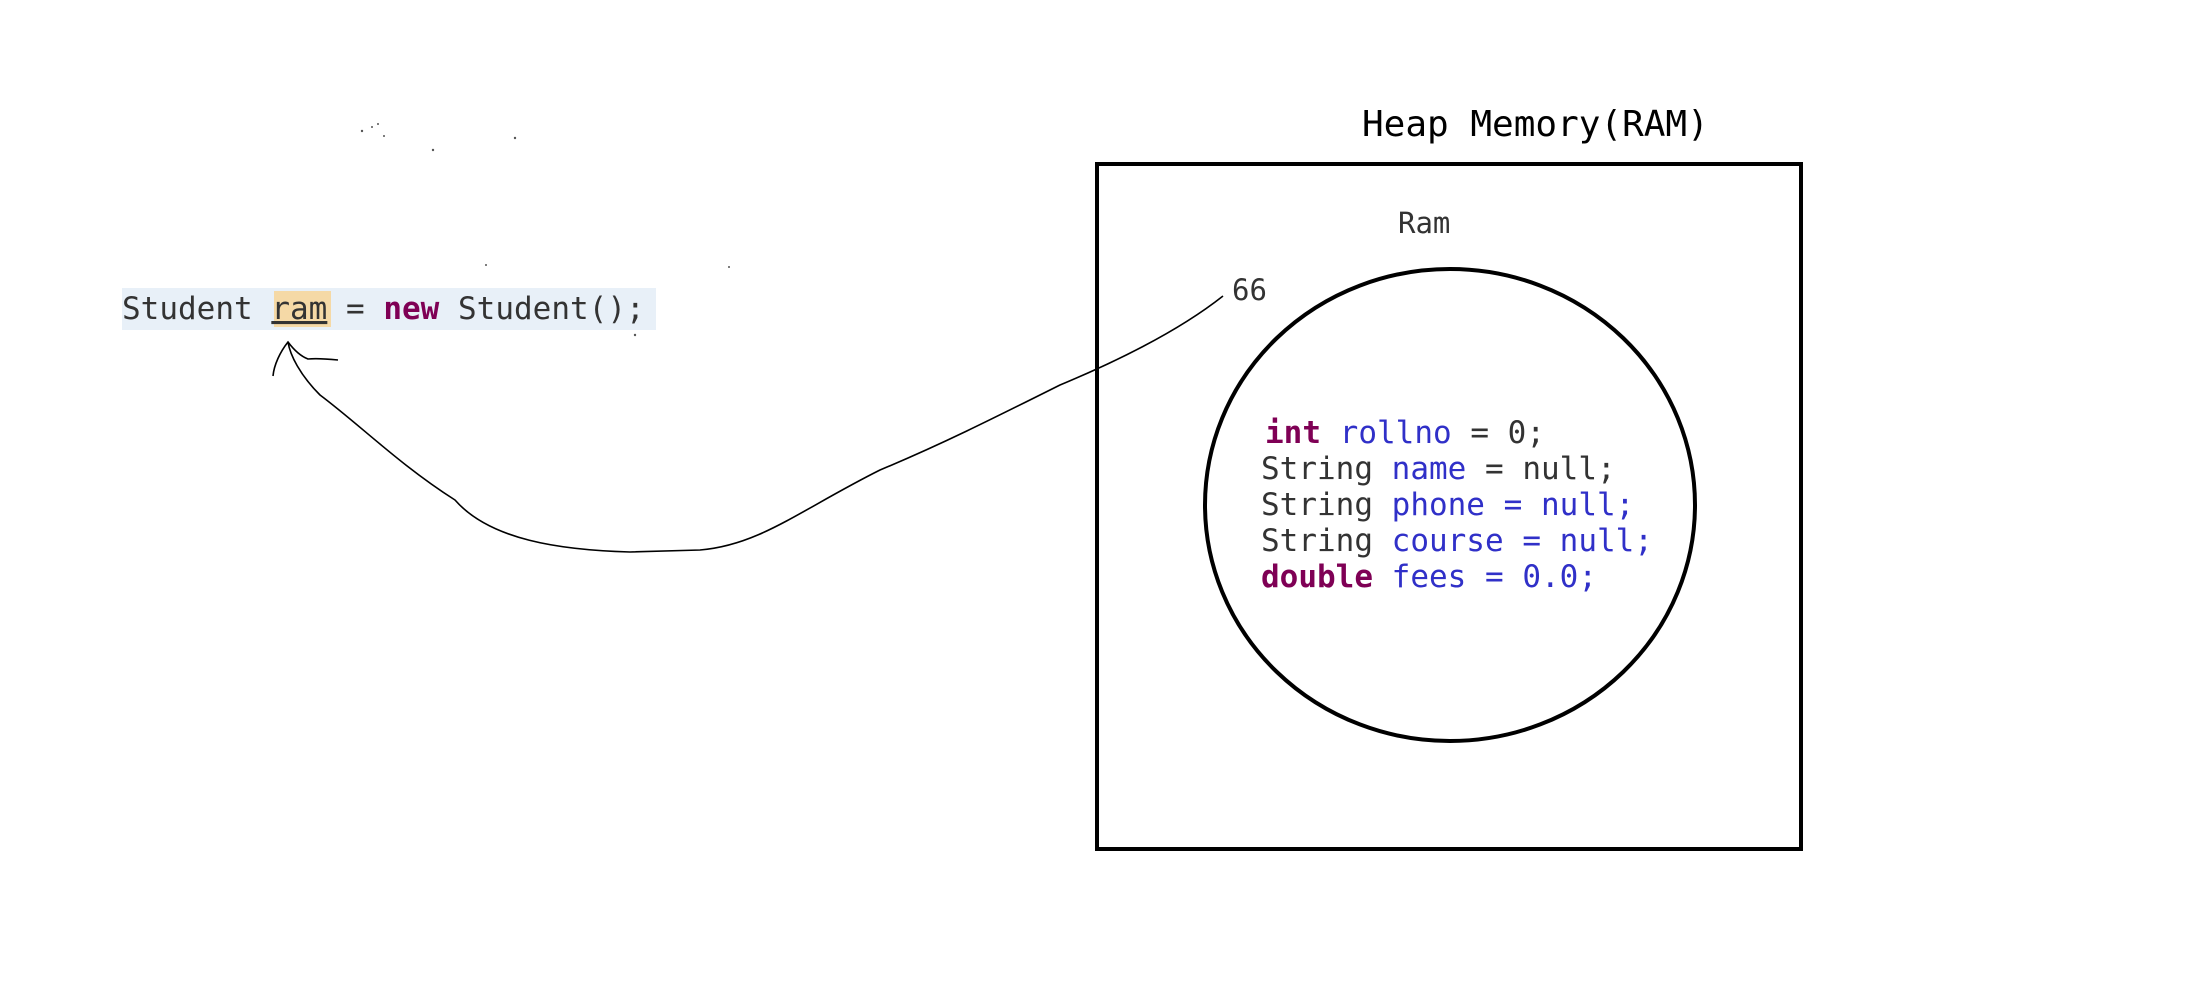 This screenshot has width=2199, height=1000. What do you see at coordinates (551, 309) in the screenshot?
I see `constructor-call: Student();` at bounding box center [551, 309].